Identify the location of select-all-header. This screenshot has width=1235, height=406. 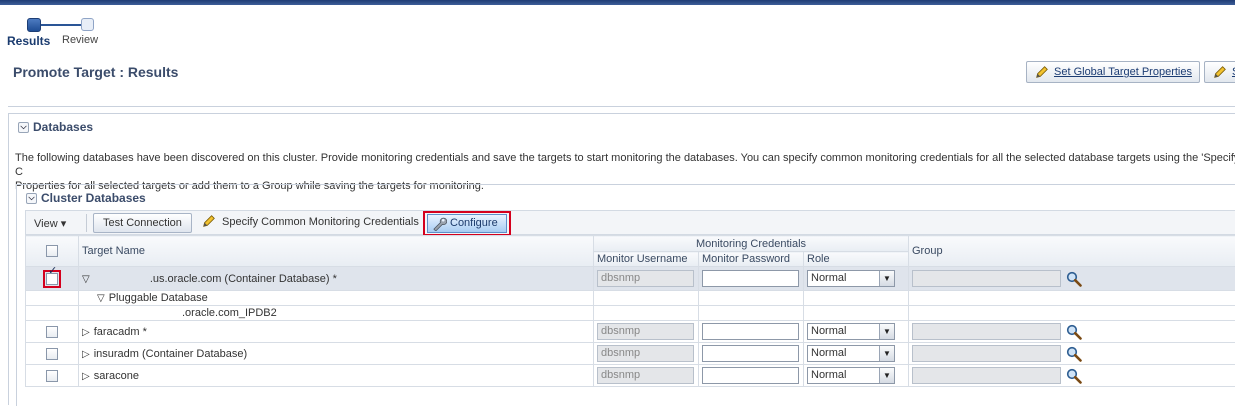
(52, 251).